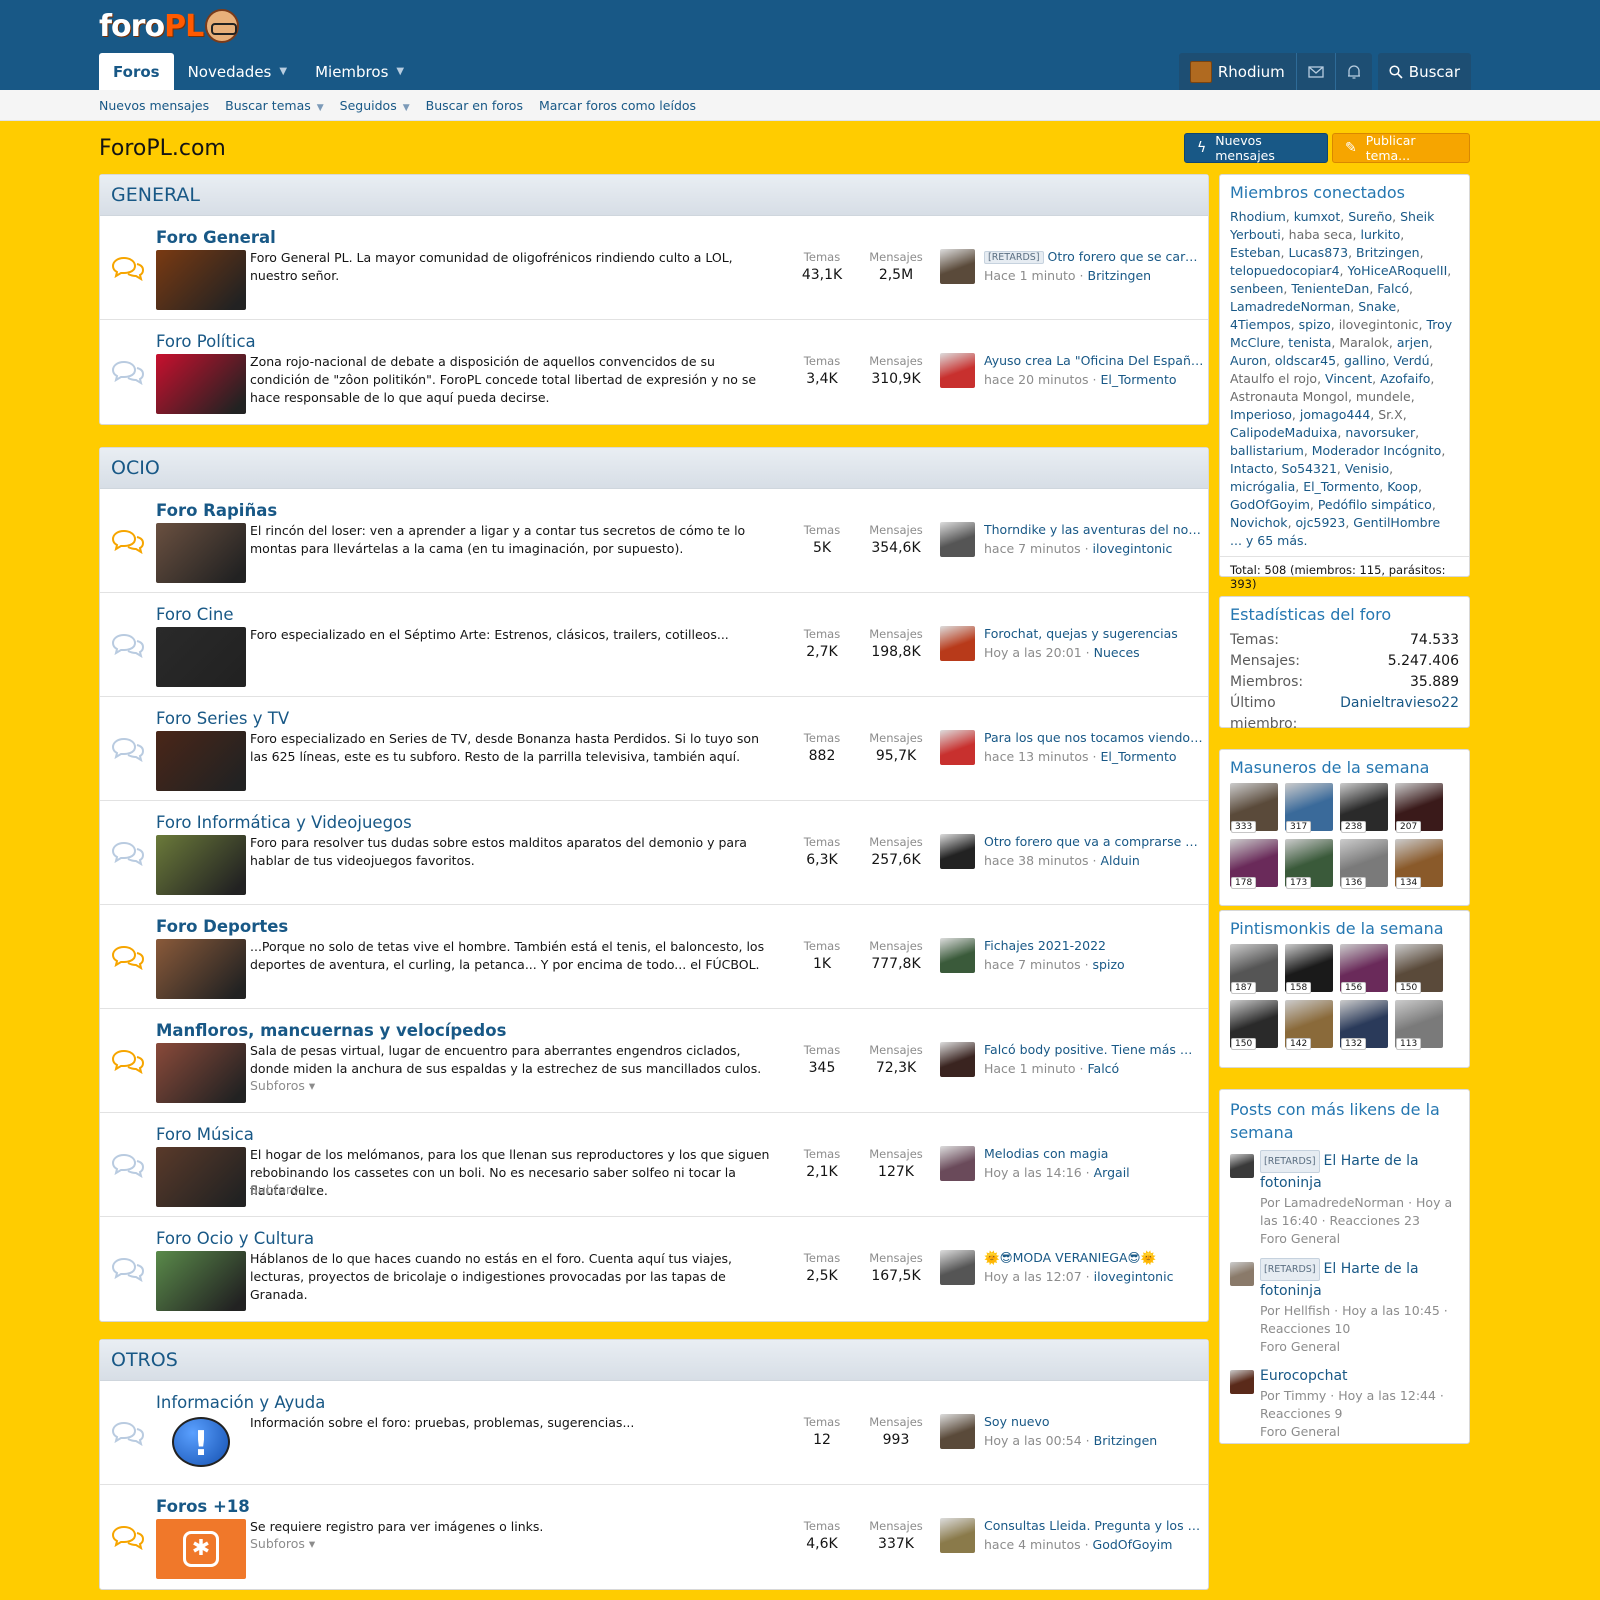 This screenshot has width=1600, height=1600. What do you see at coordinates (206, 341) in the screenshot?
I see `forum-title: Foro Política` at bounding box center [206, 341].